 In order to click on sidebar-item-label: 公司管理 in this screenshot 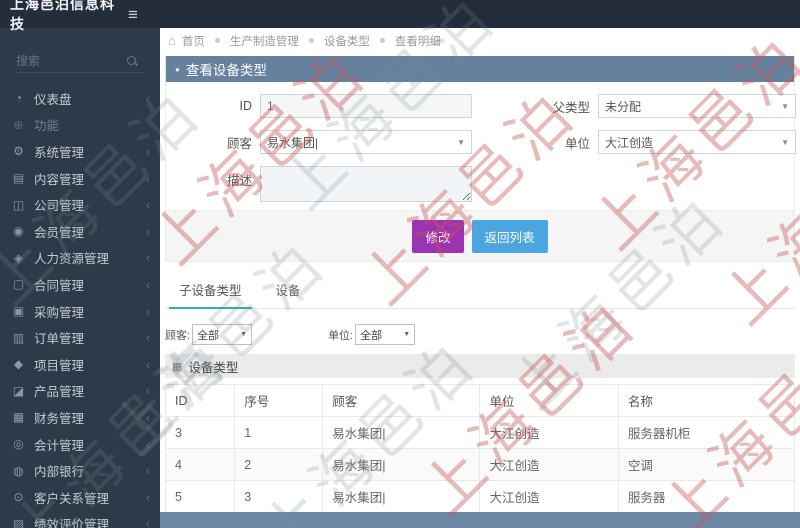, I will do `click(59, 206)`.